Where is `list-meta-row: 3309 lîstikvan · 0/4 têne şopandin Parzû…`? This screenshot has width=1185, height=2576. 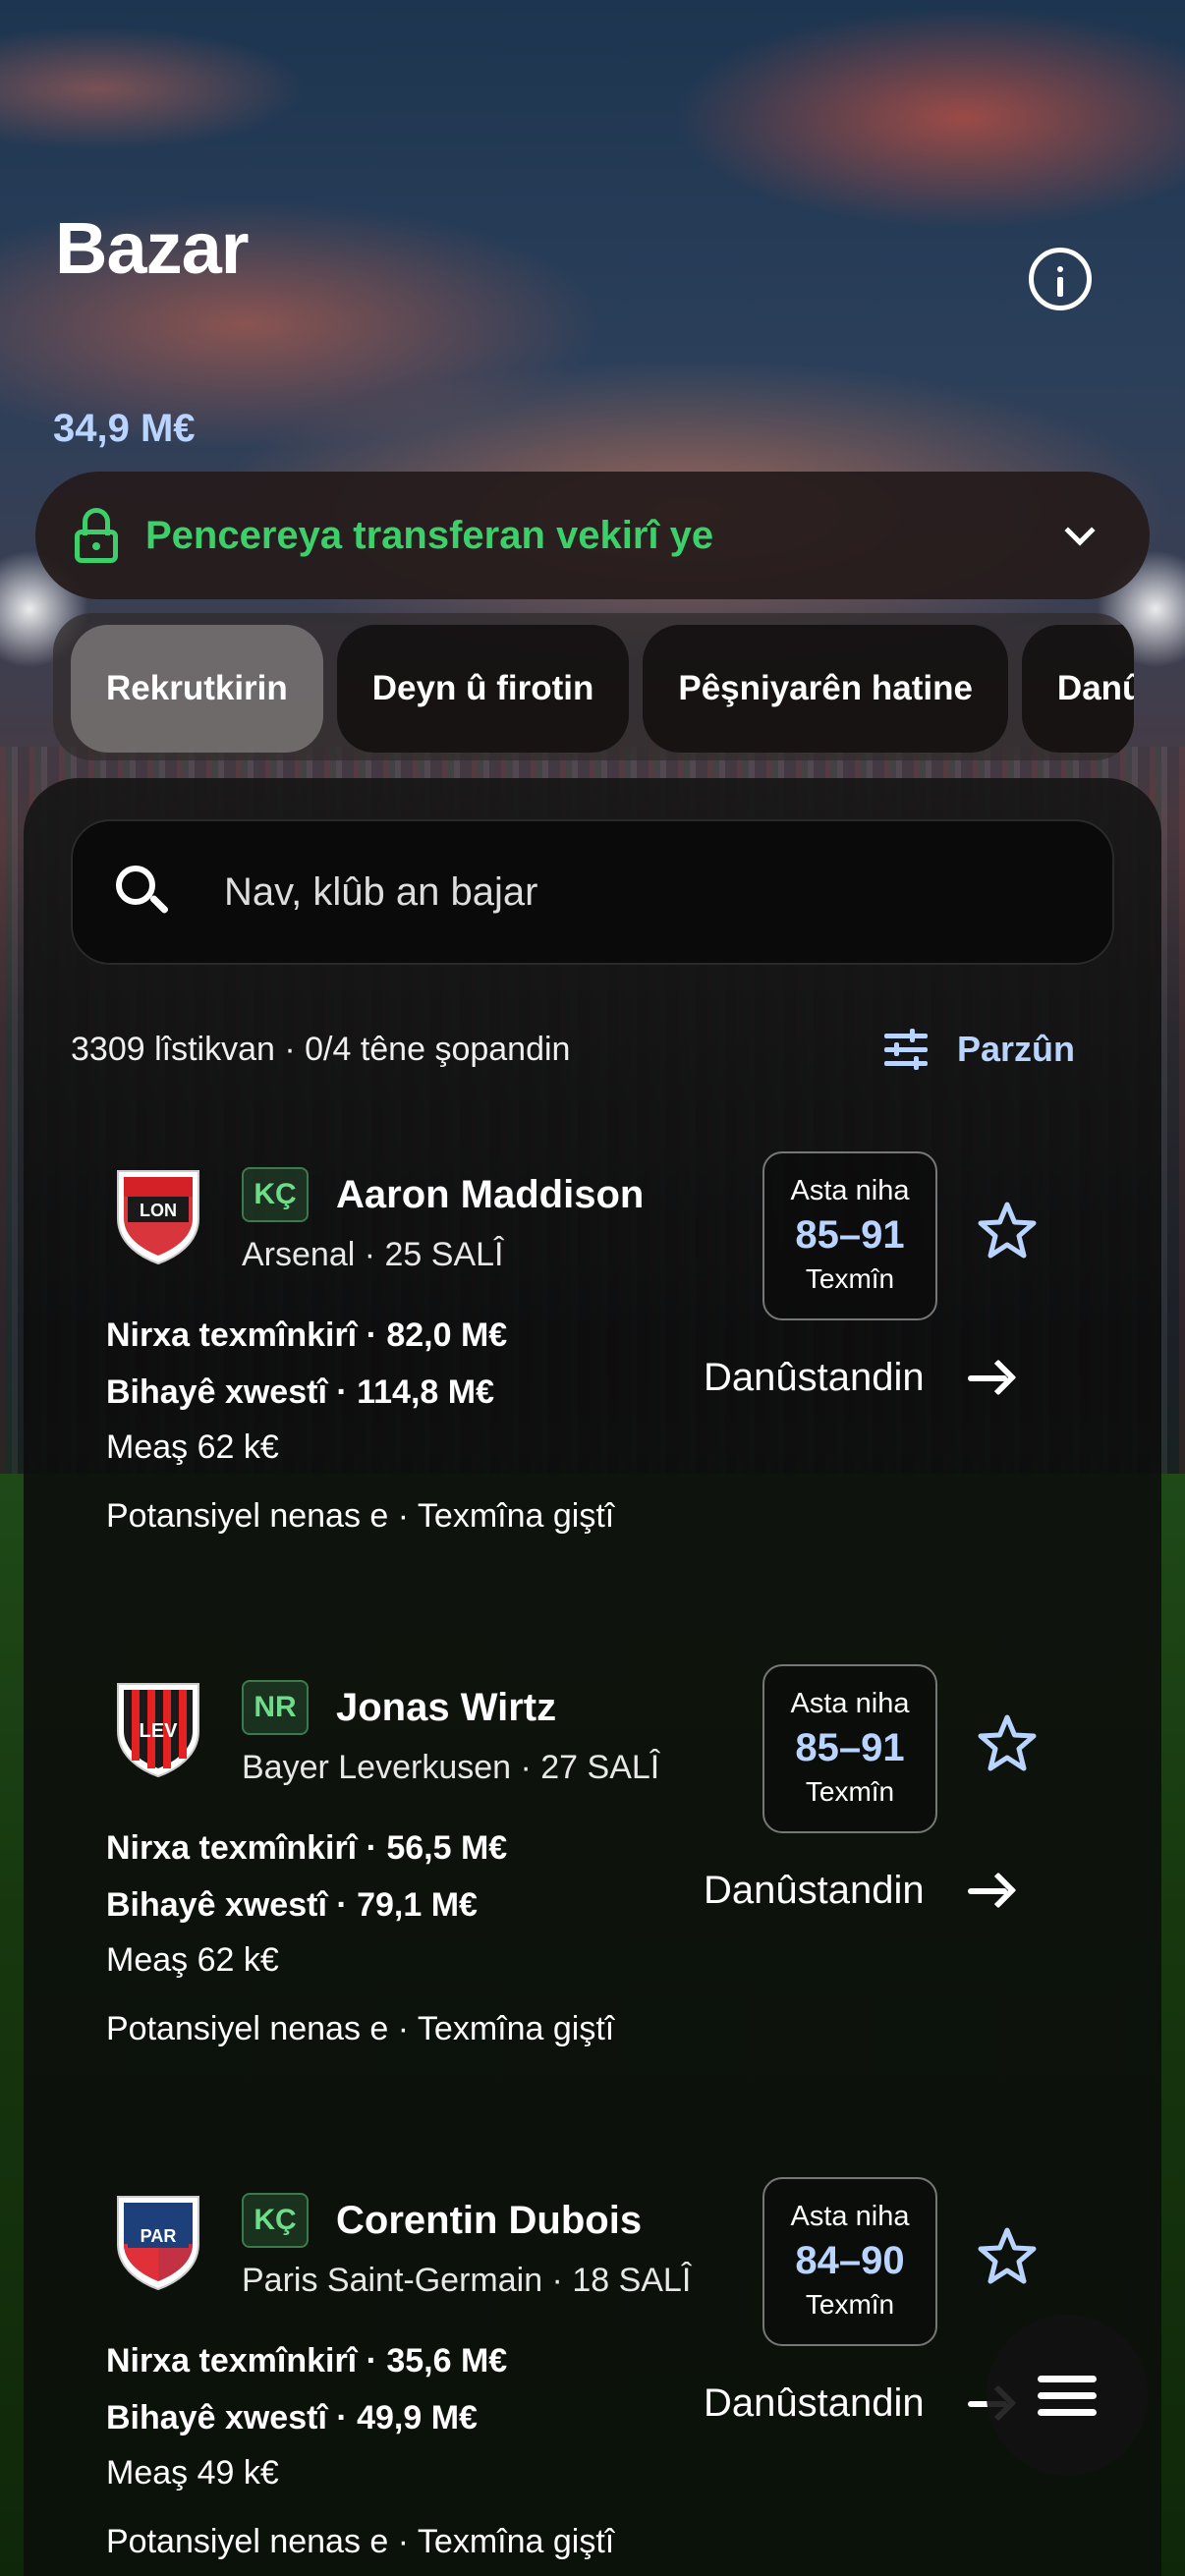
list-meta-row: 3309 lîstikvan · 0/4 têne şopandin Parzû… is located at coordinates (592, 1049).